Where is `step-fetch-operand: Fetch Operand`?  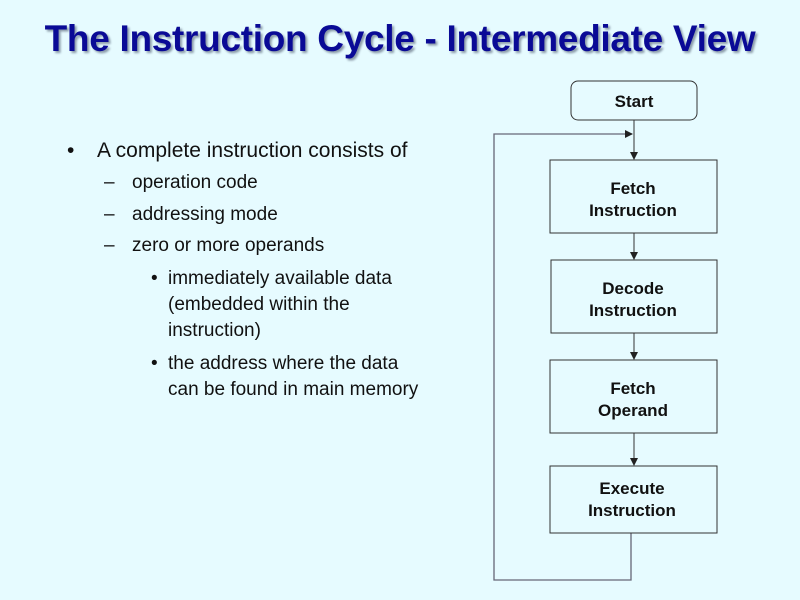
step-fetch-operand: Fetch Operand is located at coordinates (633, 396).